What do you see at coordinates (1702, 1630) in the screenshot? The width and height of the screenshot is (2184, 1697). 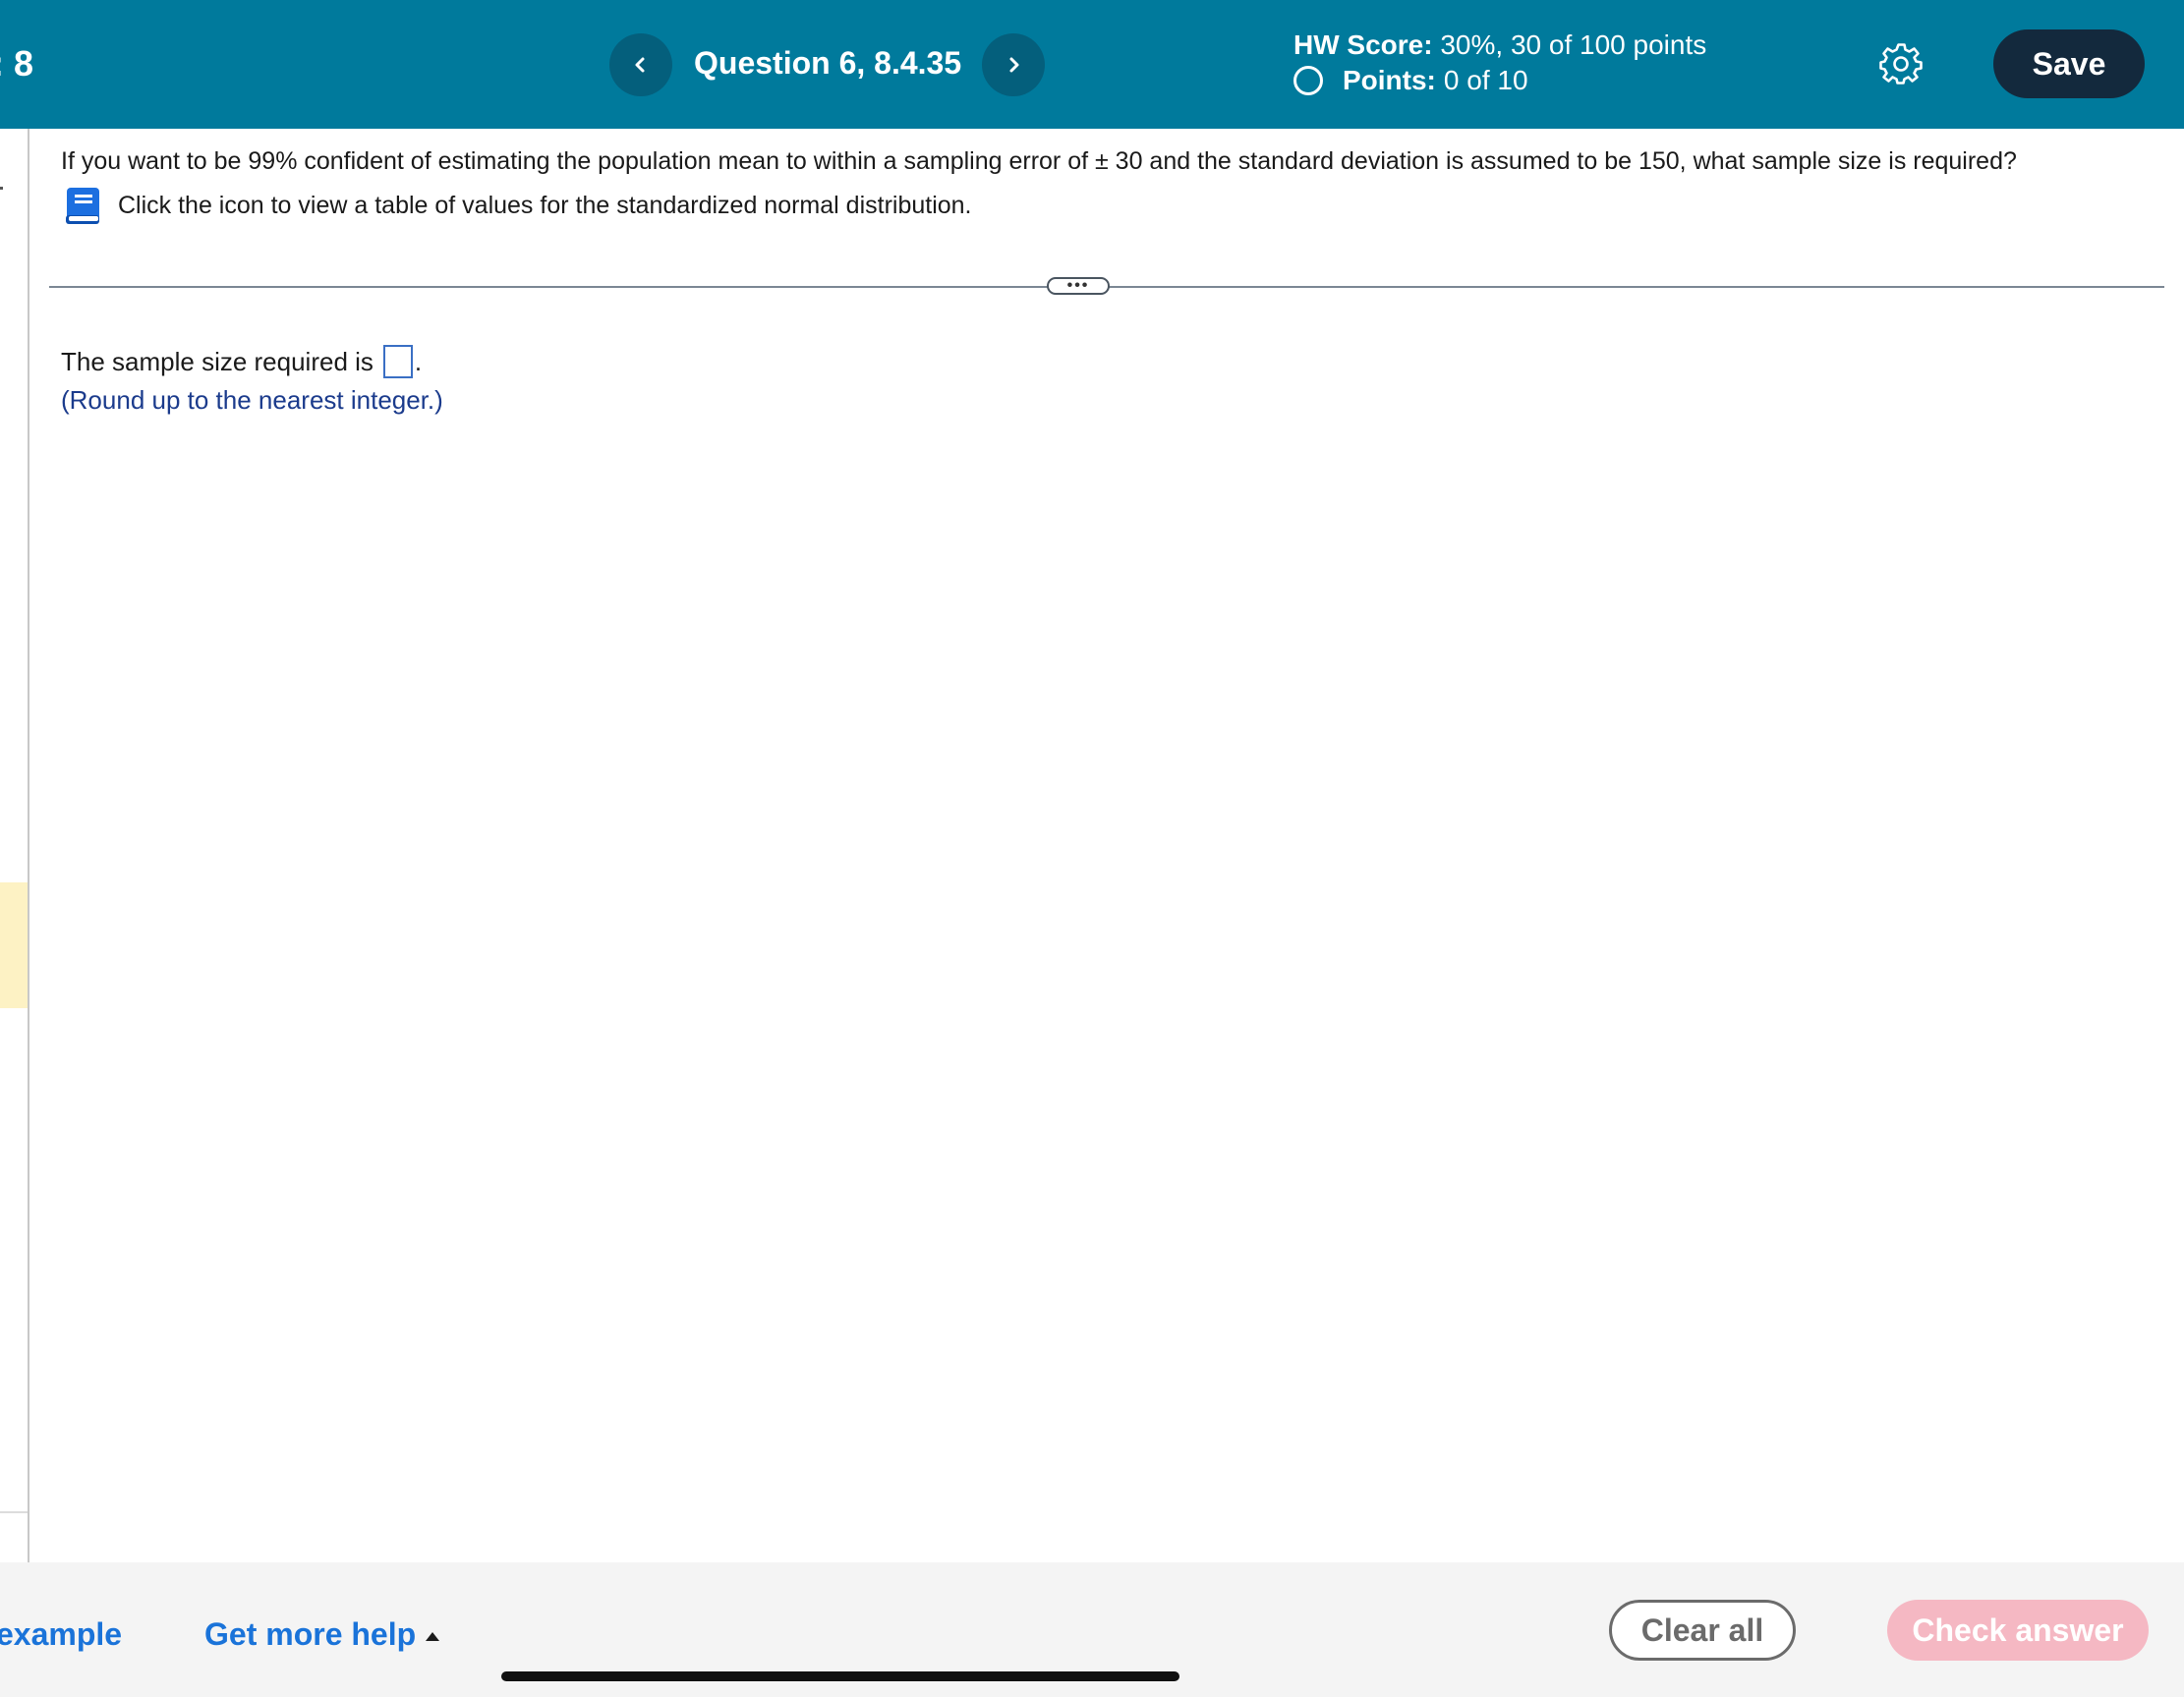 I see `clear-all-button: Clear all` at bounding box center [1702, 1630].